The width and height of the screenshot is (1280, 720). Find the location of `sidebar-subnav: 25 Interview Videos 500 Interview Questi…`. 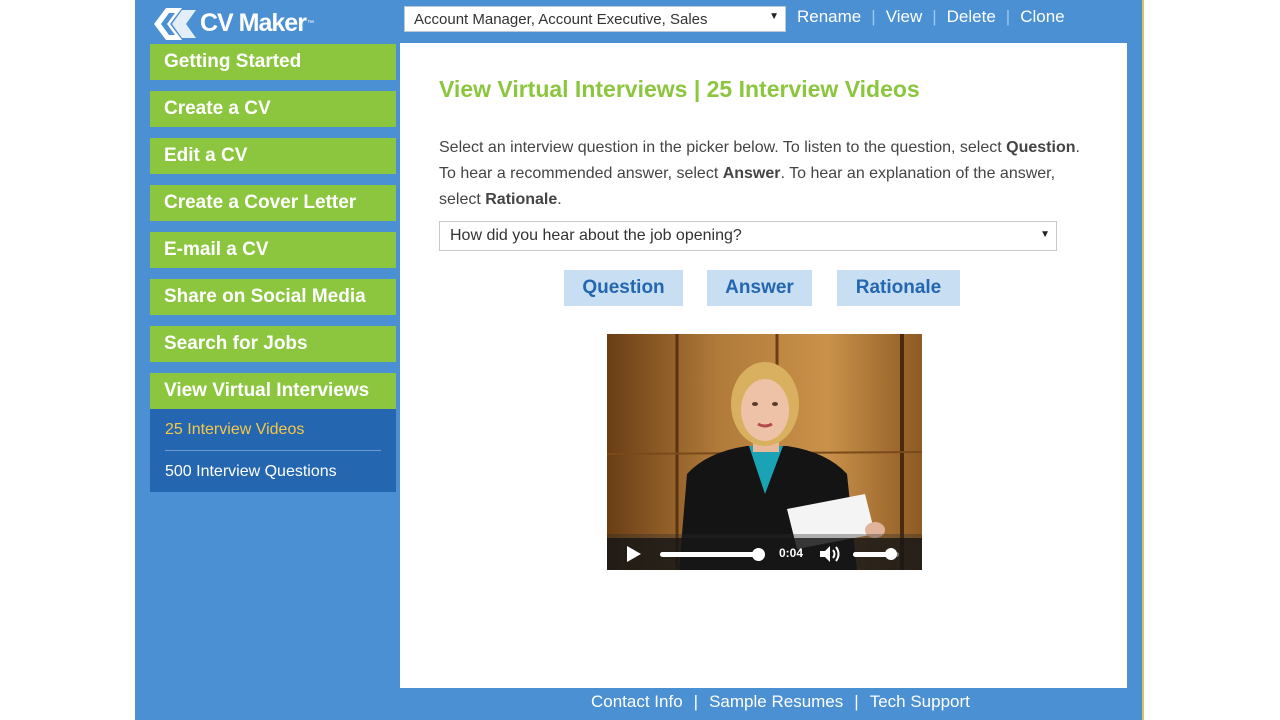

sidebar-subnav: 25 Interview Videos 500 Interview Questi… is located at coordinates (273, 450).